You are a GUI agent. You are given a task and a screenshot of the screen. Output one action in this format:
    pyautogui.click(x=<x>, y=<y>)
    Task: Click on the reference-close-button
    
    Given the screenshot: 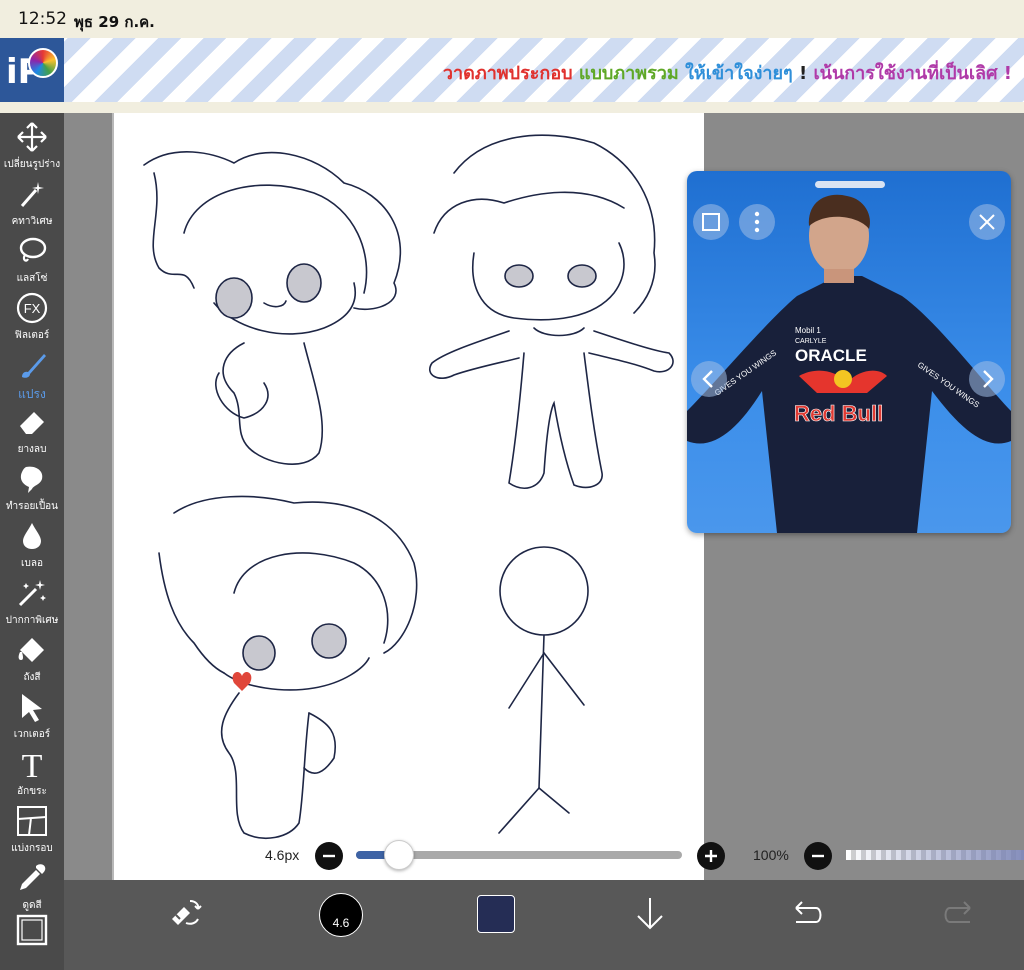 What is the action you would take?
    pyautogui.click(x=987, y=222)
    